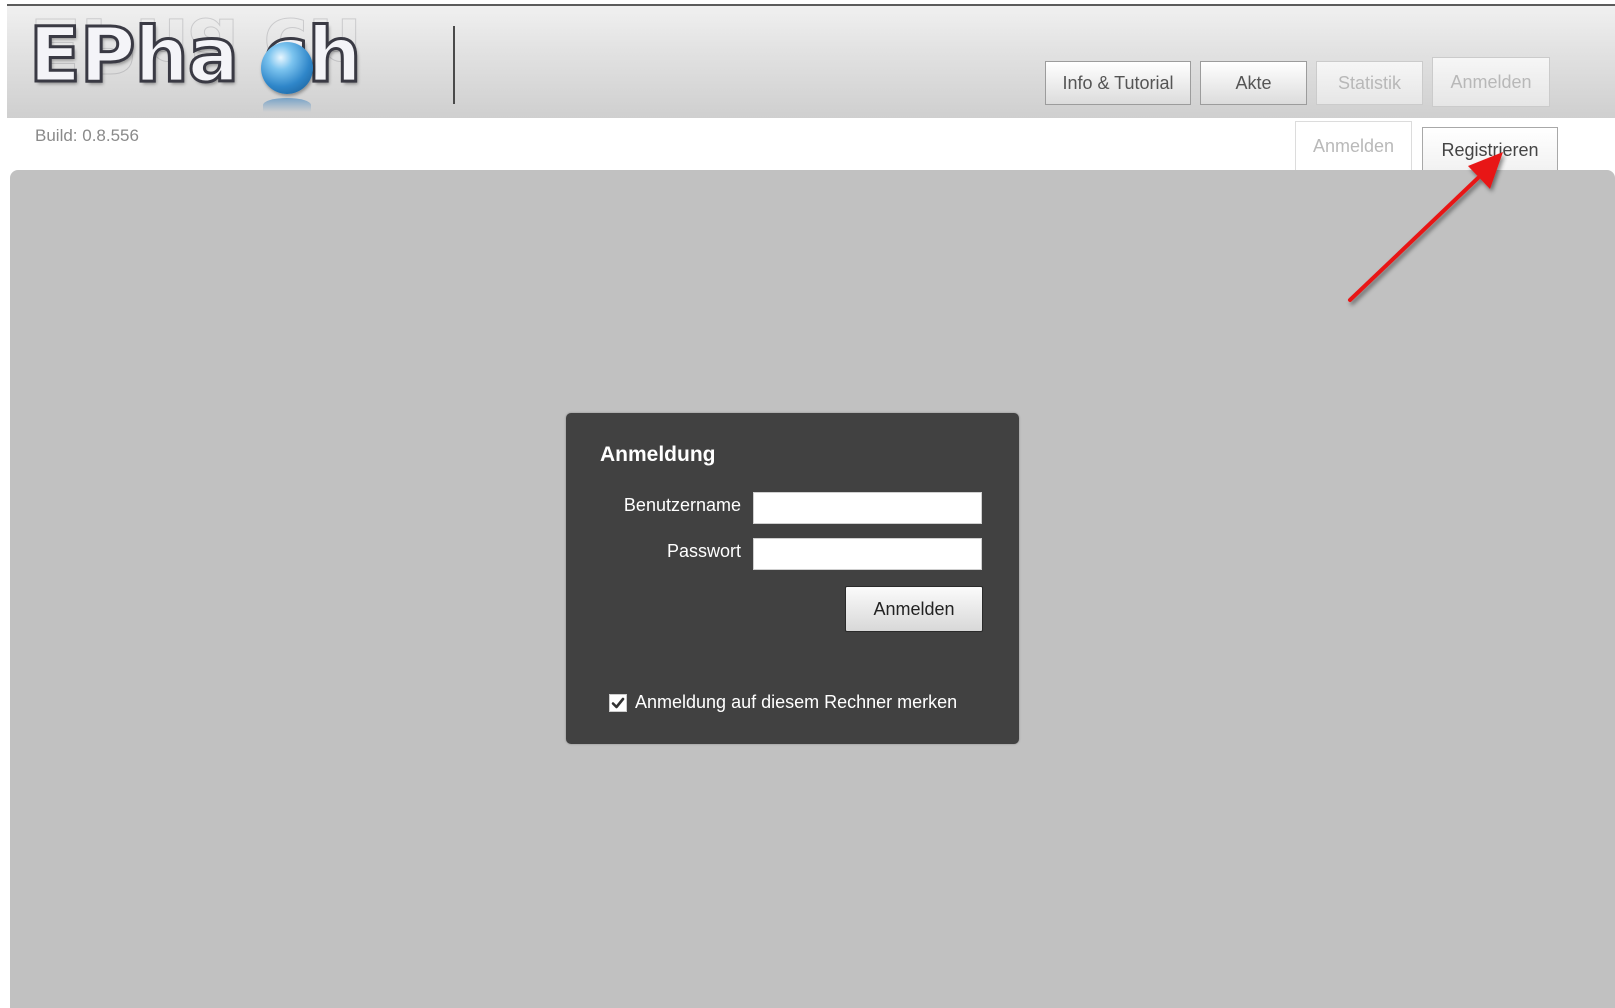 Image resolution: width=1615 pixels, height=1008 pixels. What do you see at coordinates (1253, 83) in the screenshot?
I see `nav-akte-button: Akte` at bounding box center [1253, 83].